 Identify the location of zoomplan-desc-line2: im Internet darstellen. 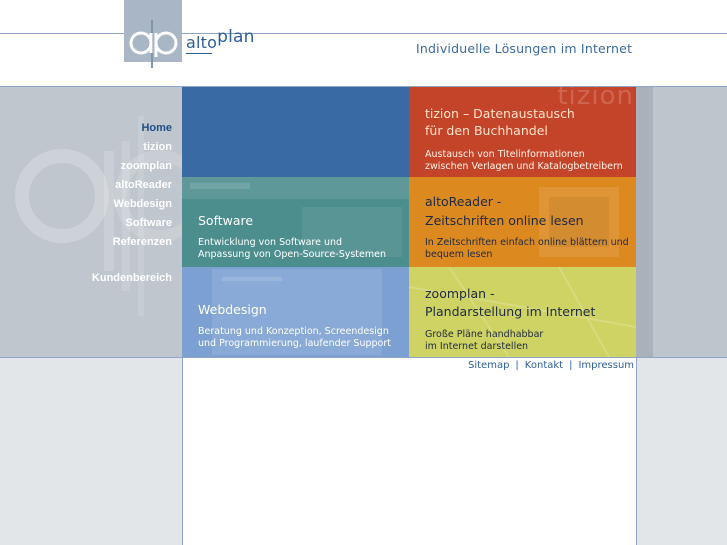
(477, 346).